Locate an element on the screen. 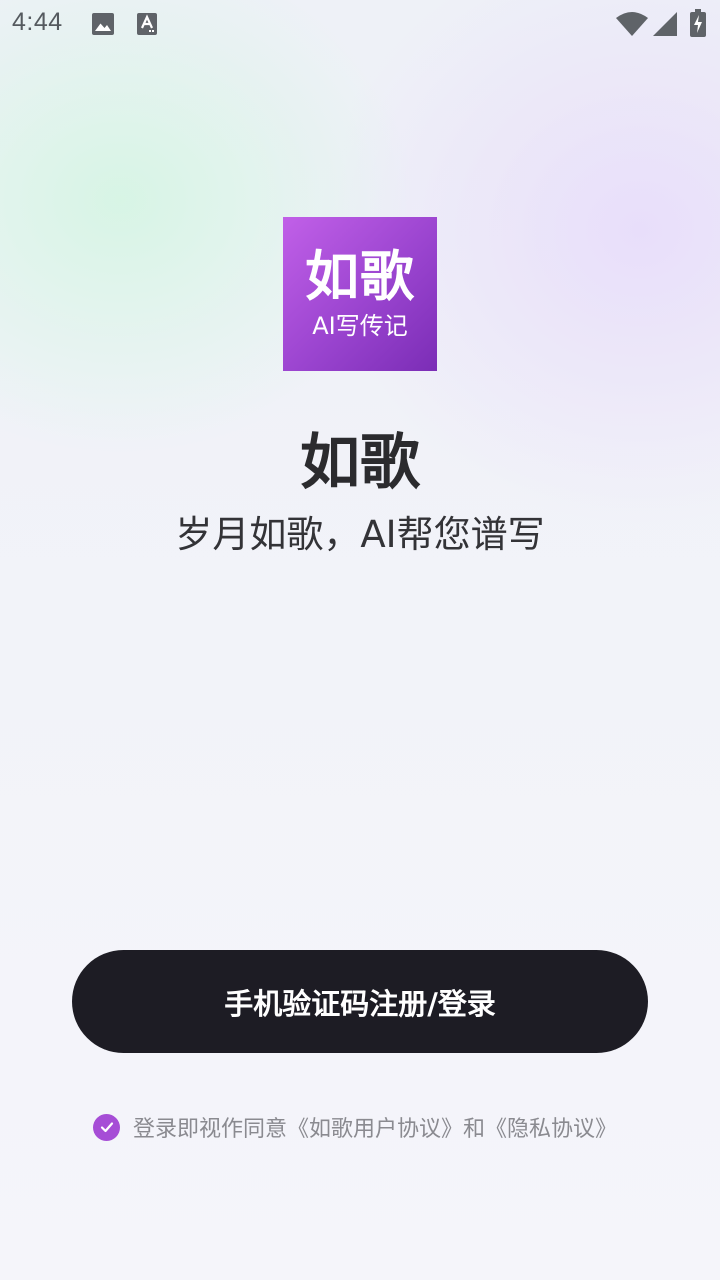  agreement-text: 登录即视作同意《如歌用户协议》和《隐私协议》 is located at coordinates (375, 1127).